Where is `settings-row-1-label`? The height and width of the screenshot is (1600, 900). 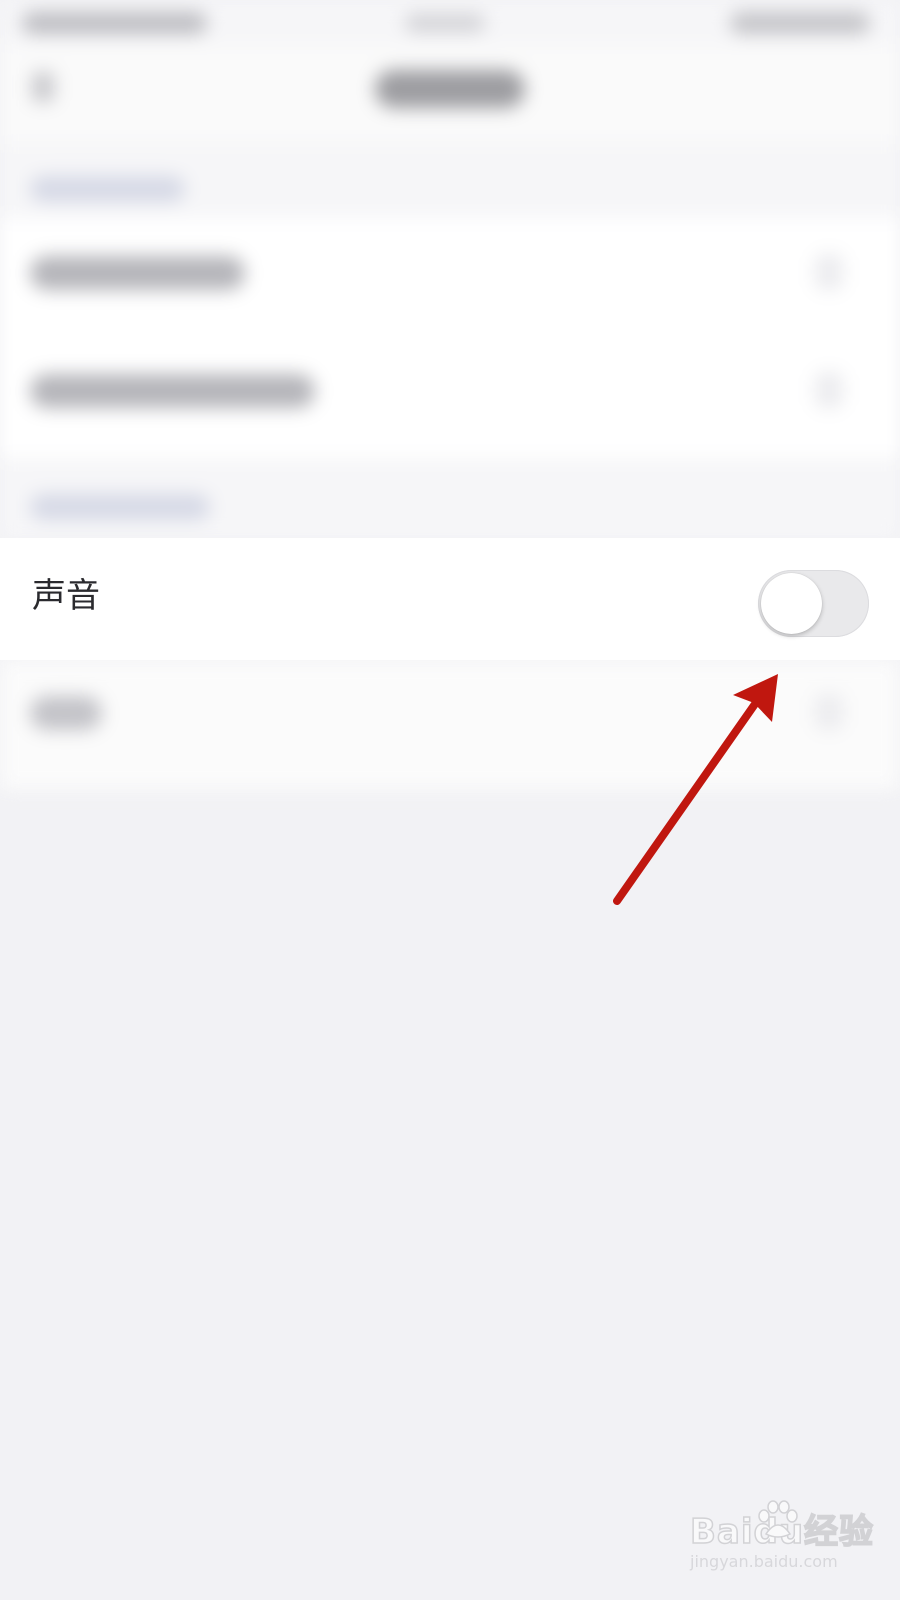 settings-row-1-label is located at coordinates (137, 273).